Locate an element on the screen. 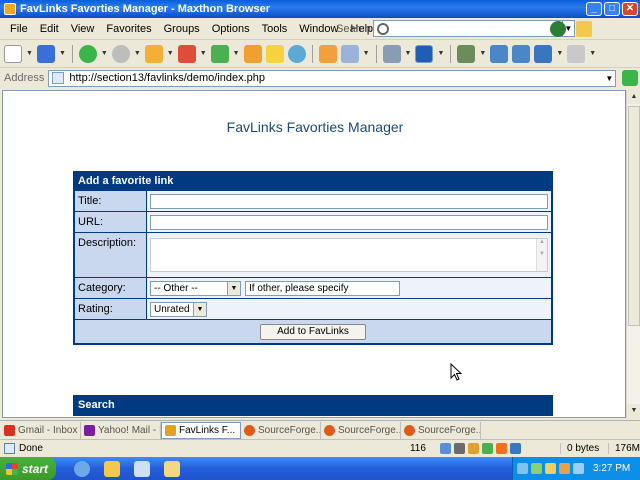  clock: 3:27 PM is located at coordinates (611, 468).